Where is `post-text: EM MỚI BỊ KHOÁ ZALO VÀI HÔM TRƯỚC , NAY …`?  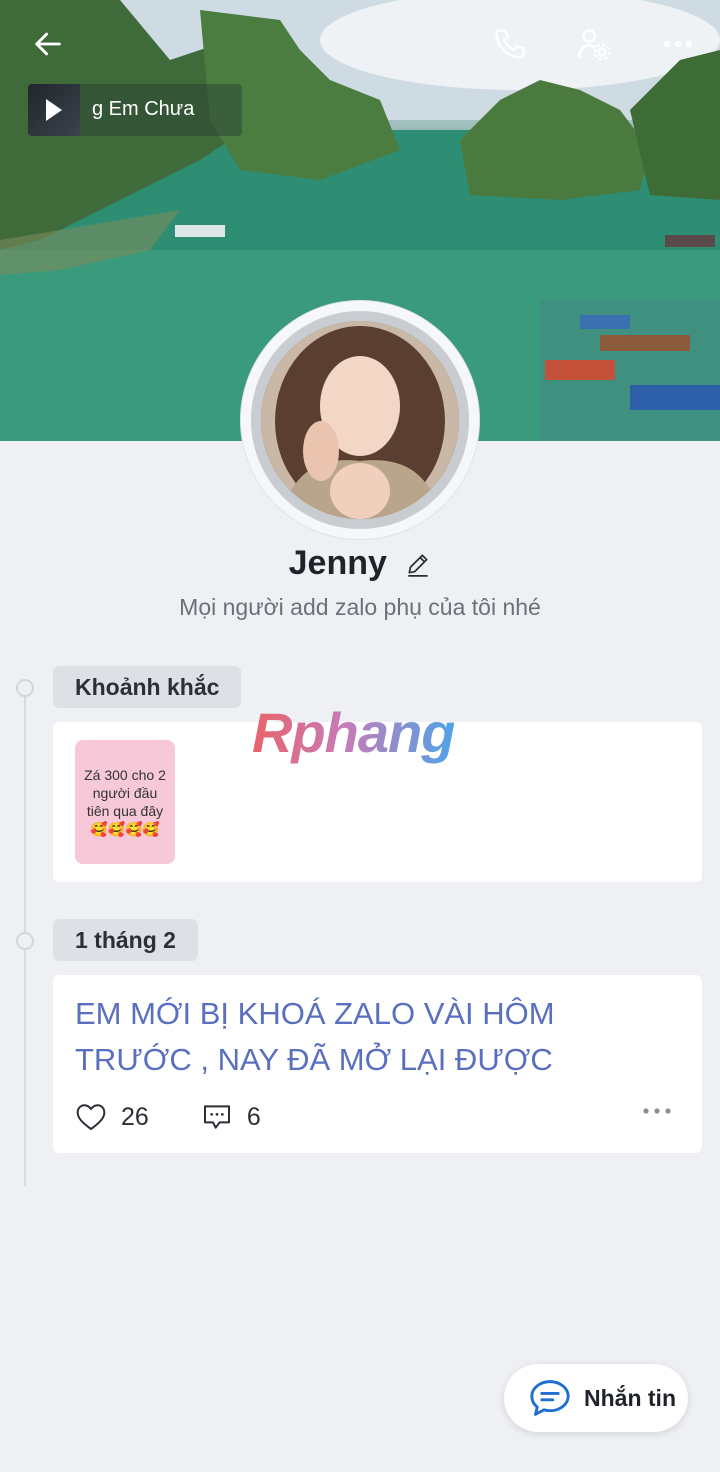 post-text: EM MỚI BỊ KHOÁ ZALO VÀI HÔM TRƯỚC , NAY … is located at coordinates (315, 1036).